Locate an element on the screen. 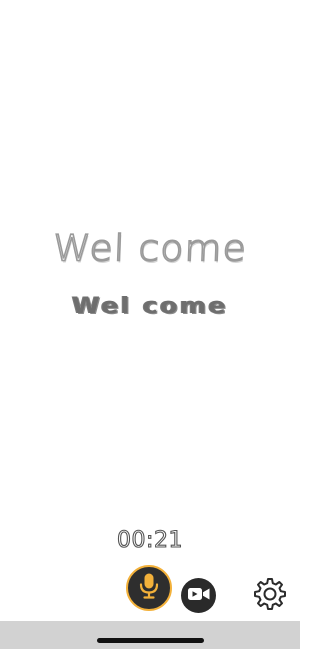 This screenshot has height=649, width=320. settings-button is located at coordinates (270, 596).